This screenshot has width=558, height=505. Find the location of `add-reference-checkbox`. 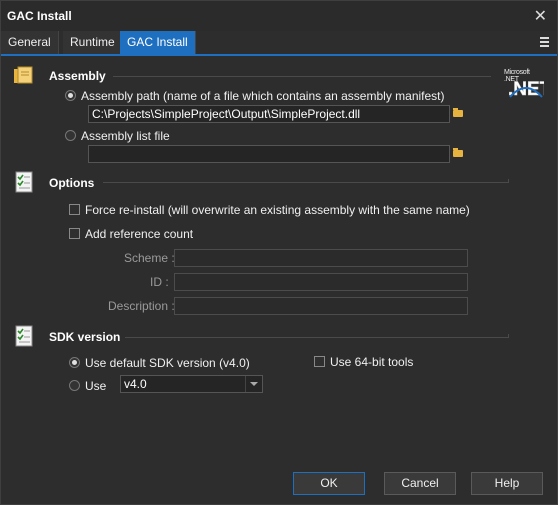

add-reference-checkbox is located at coordinates (74, 233).